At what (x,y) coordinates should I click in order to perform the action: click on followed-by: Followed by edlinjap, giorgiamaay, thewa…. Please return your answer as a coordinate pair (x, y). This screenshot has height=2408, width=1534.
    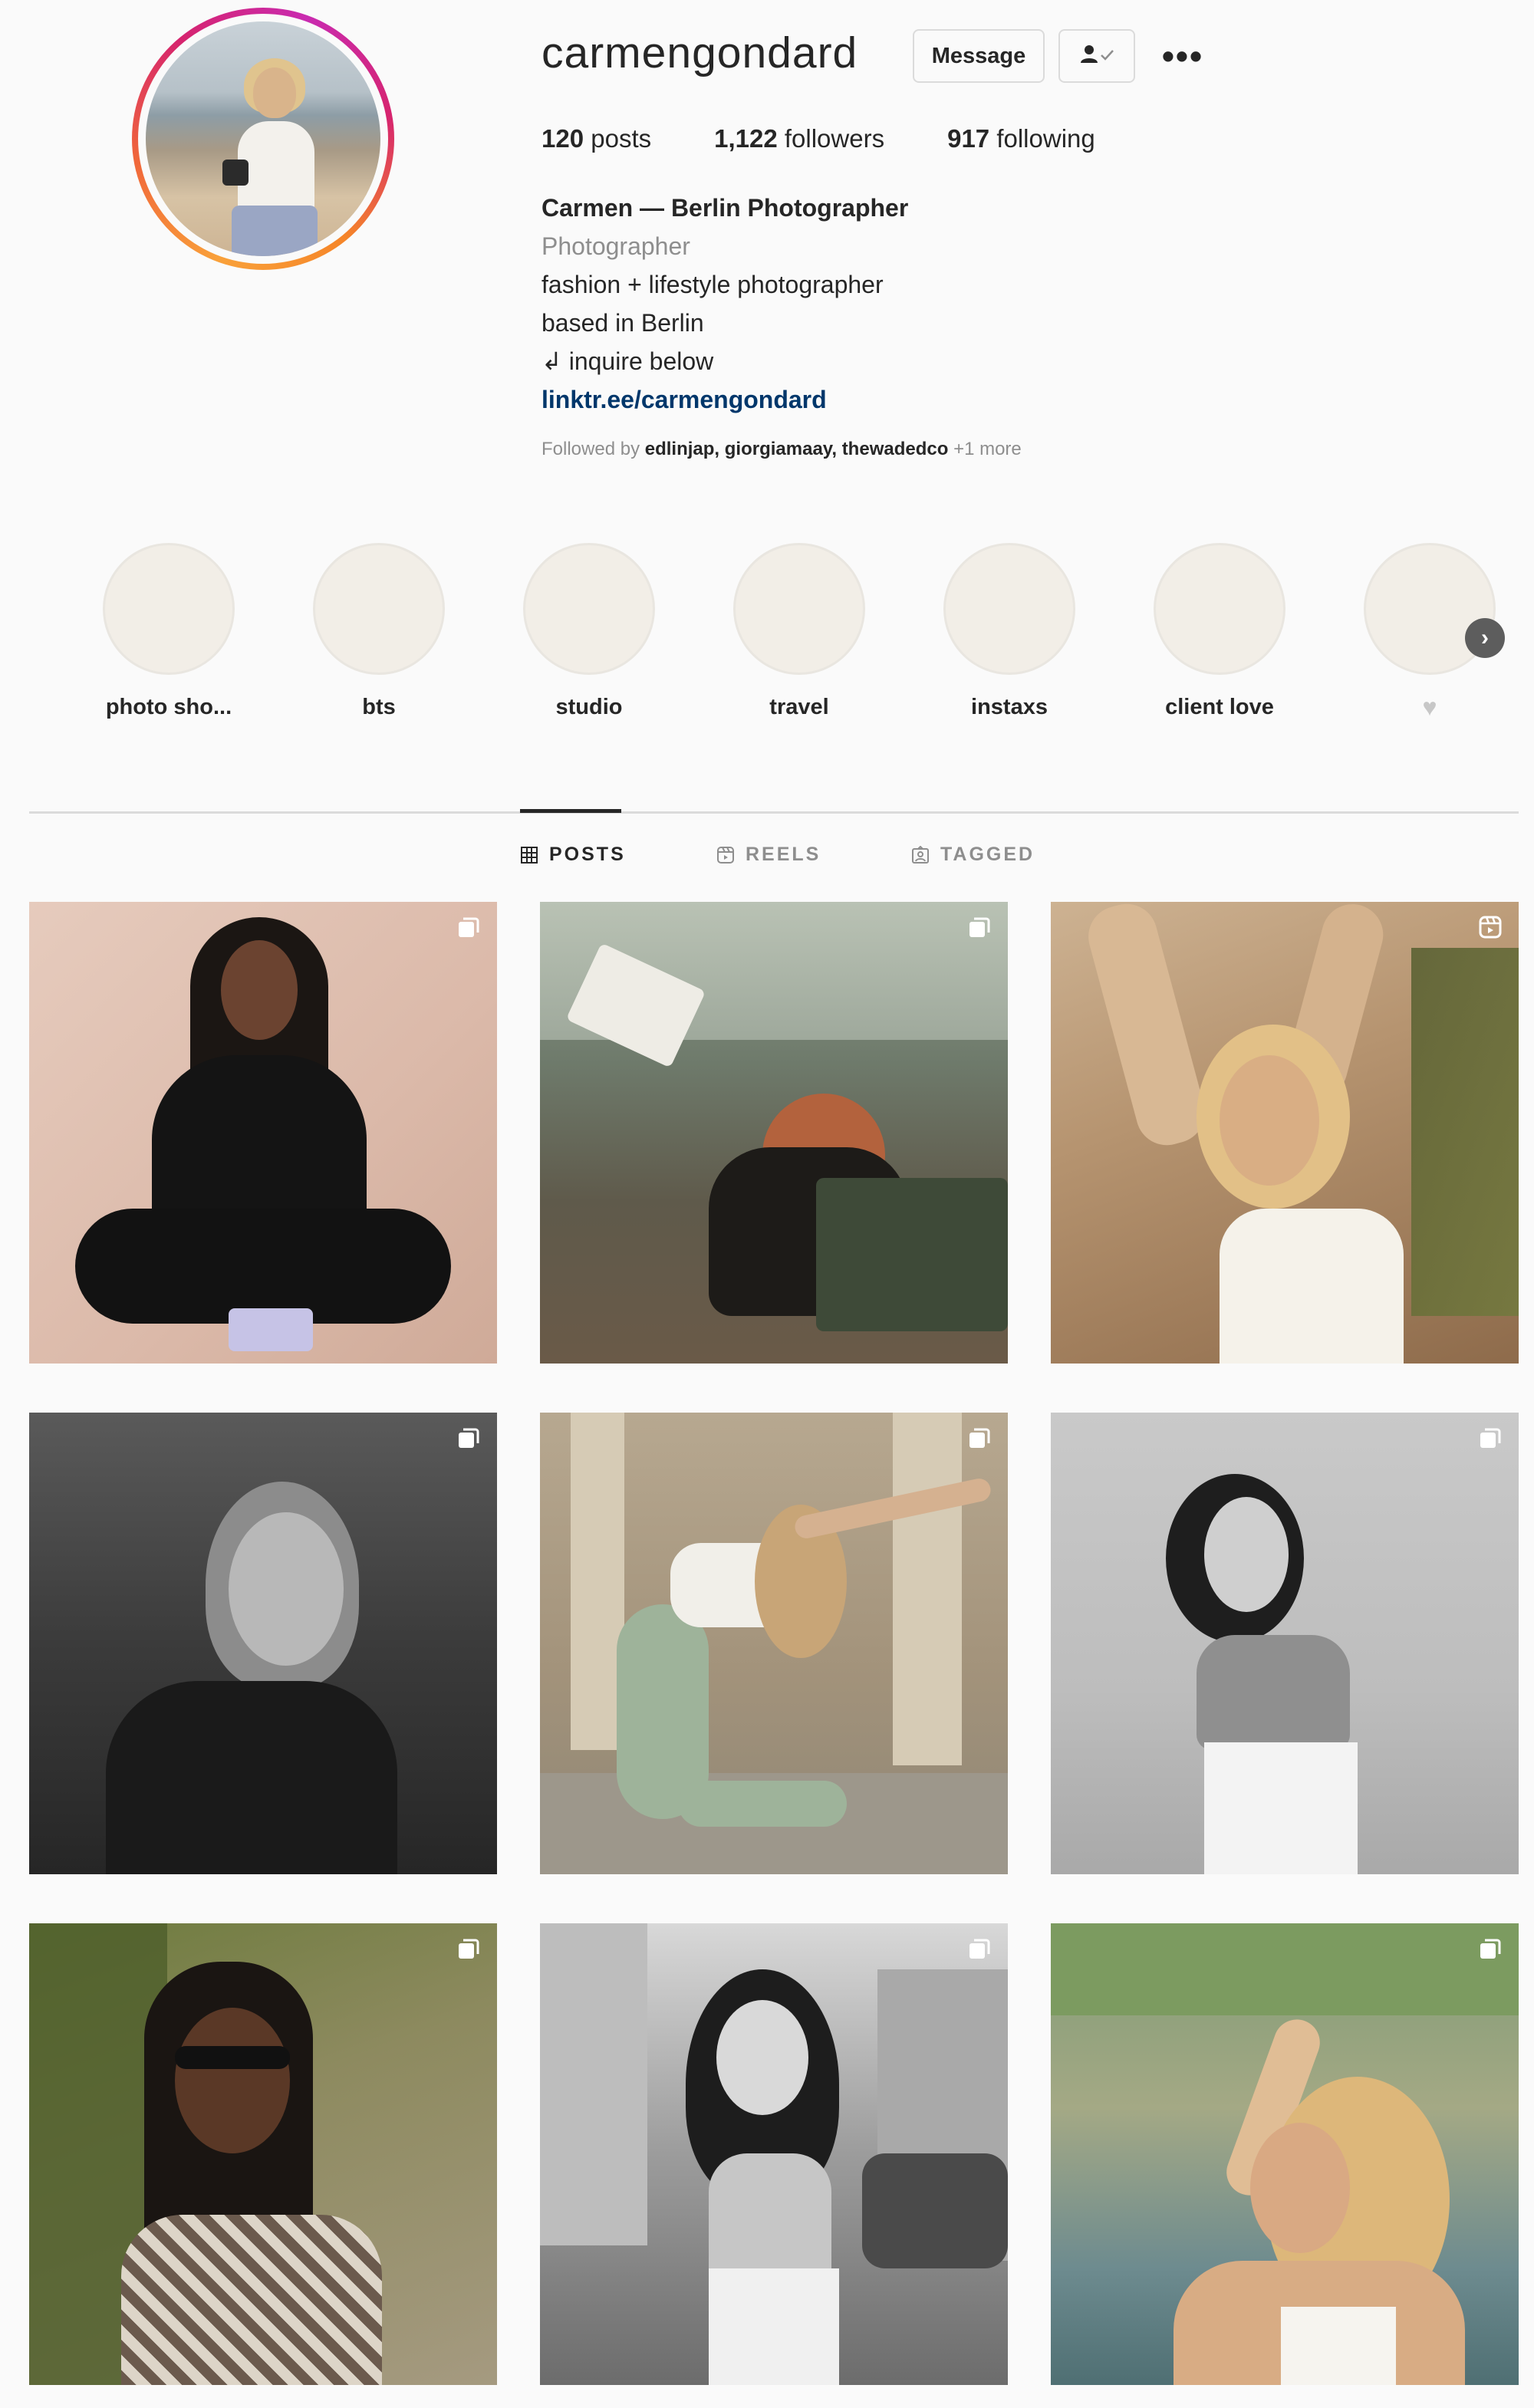
    Looking at the image, I should click on (782, 450).